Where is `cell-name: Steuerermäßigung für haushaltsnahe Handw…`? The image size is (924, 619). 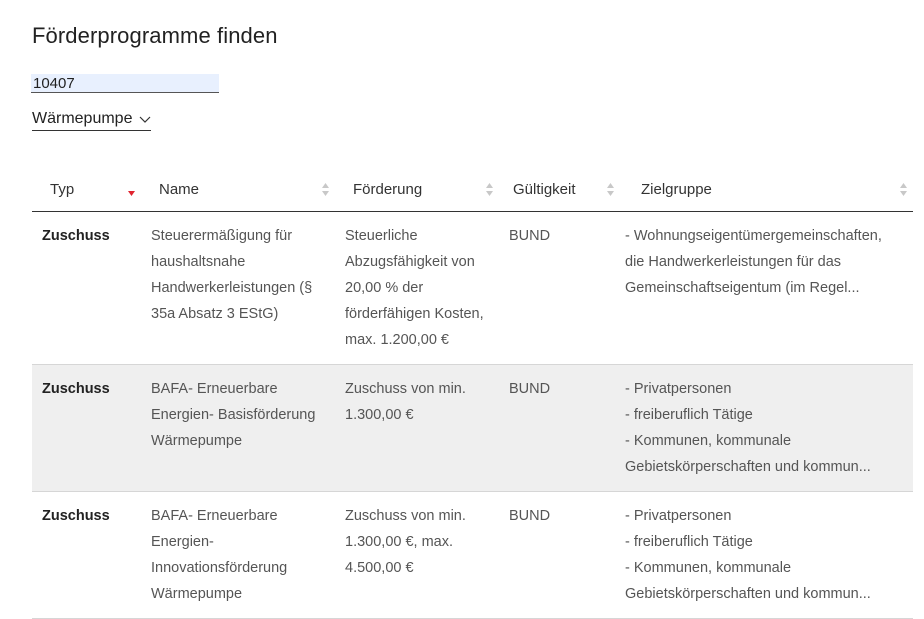
cell-name: Steuerermäßigung für haushaltsnahe Handw… is located at coordinates (239, 288).